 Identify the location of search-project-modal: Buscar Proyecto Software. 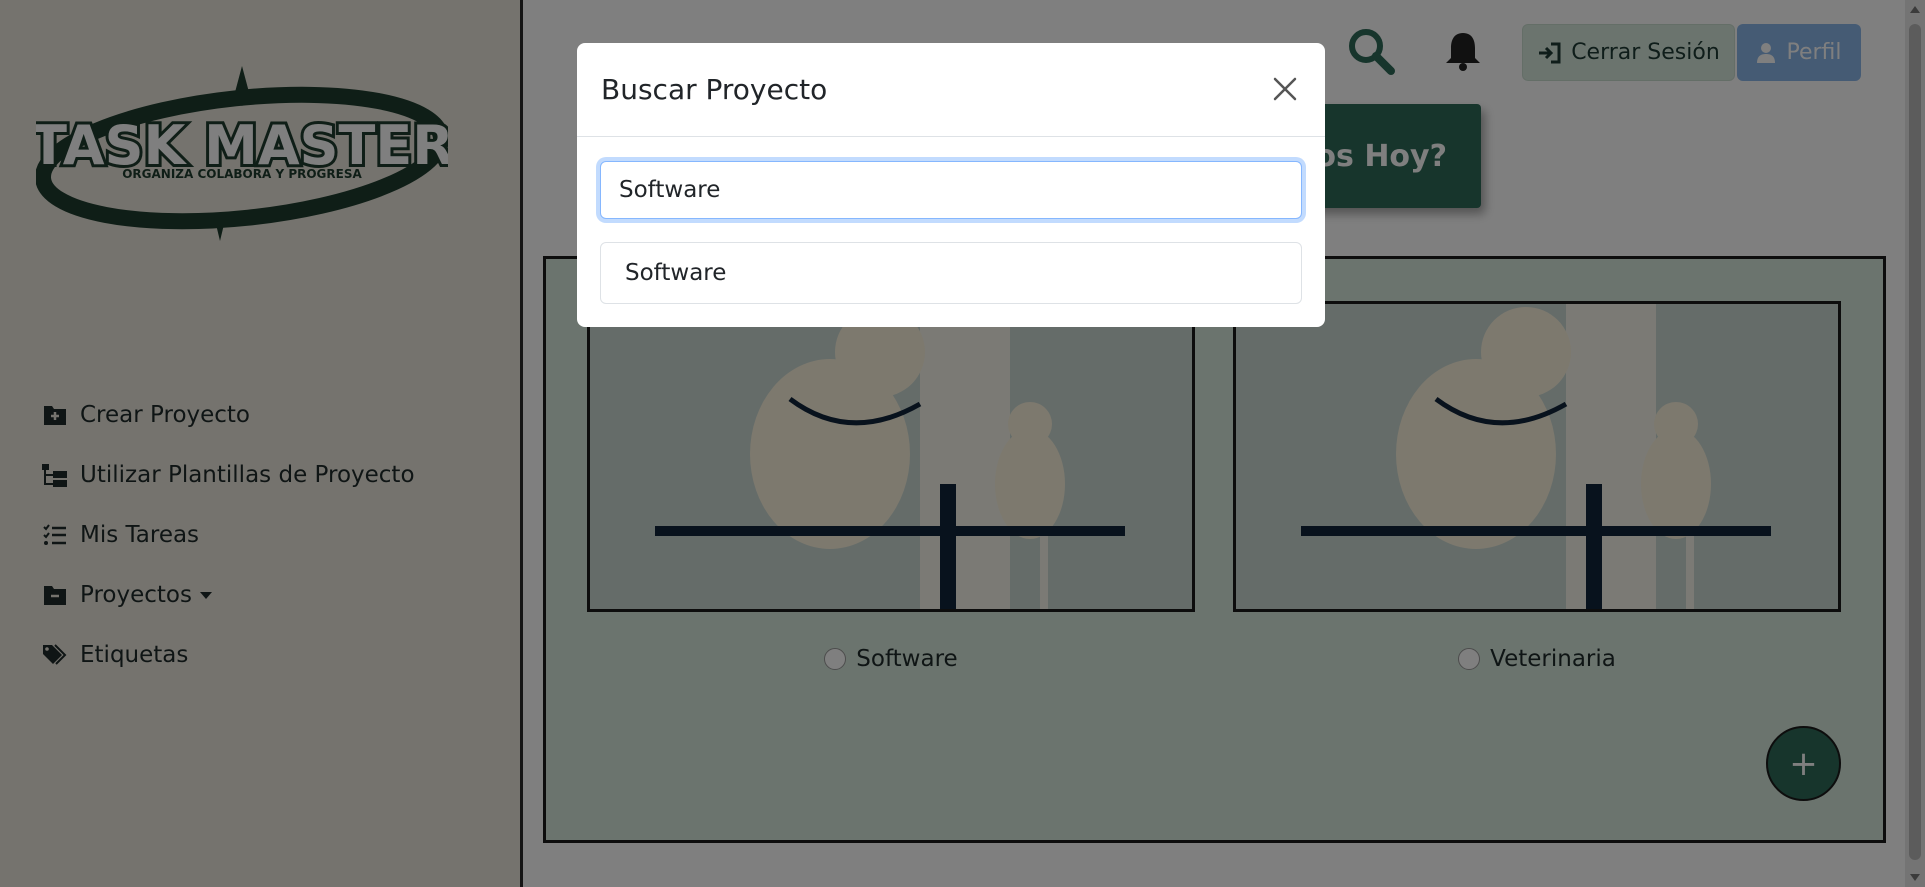
(951, 185).